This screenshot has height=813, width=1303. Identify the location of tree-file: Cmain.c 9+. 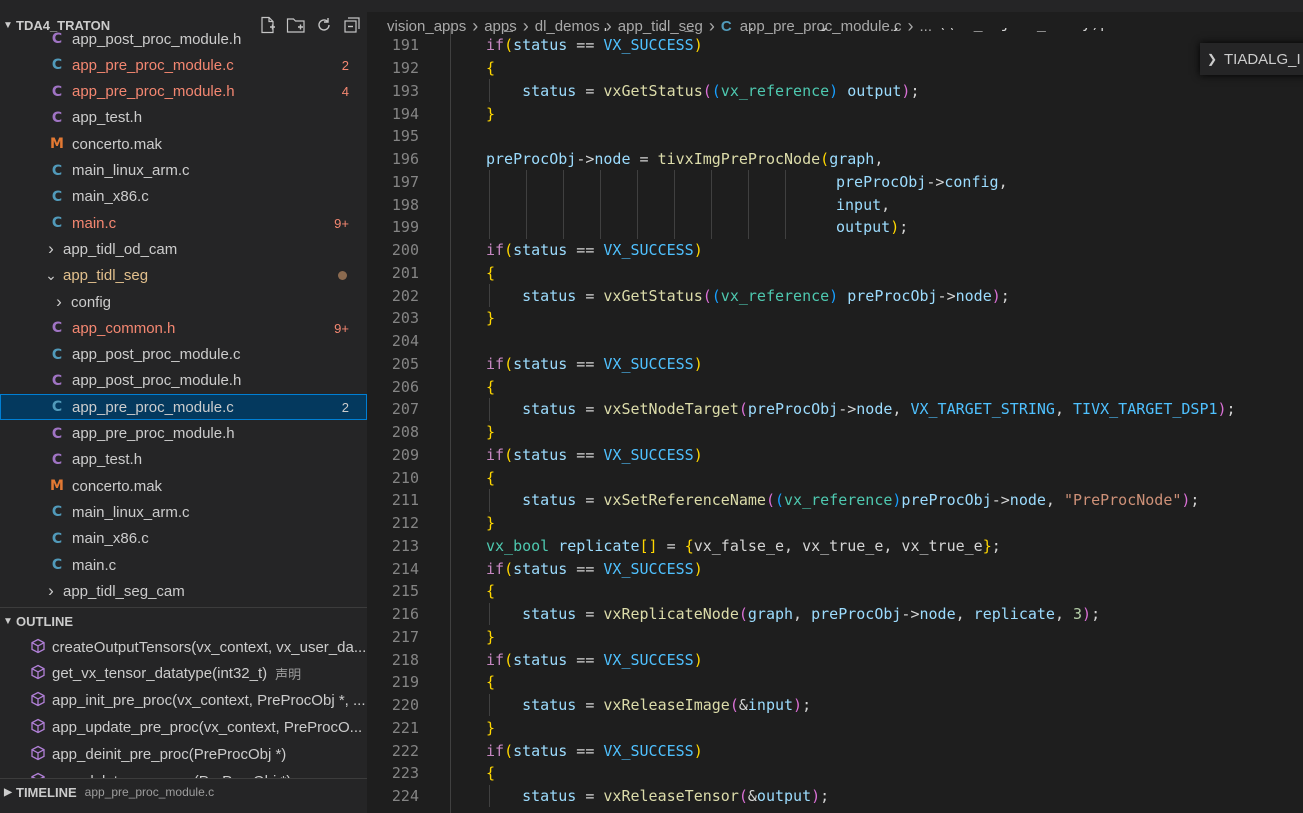
(183, 223).